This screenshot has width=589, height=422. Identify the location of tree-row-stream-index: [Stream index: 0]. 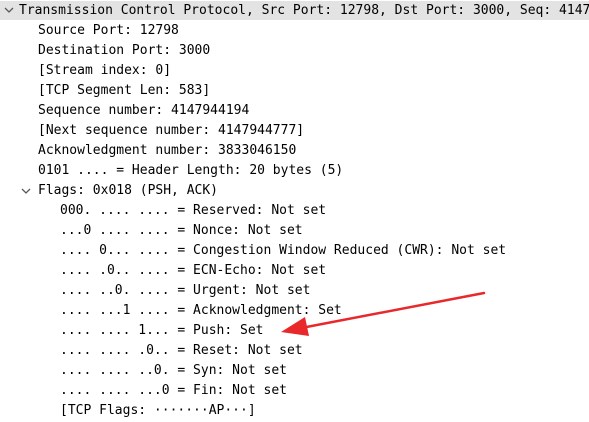
(294, 71).